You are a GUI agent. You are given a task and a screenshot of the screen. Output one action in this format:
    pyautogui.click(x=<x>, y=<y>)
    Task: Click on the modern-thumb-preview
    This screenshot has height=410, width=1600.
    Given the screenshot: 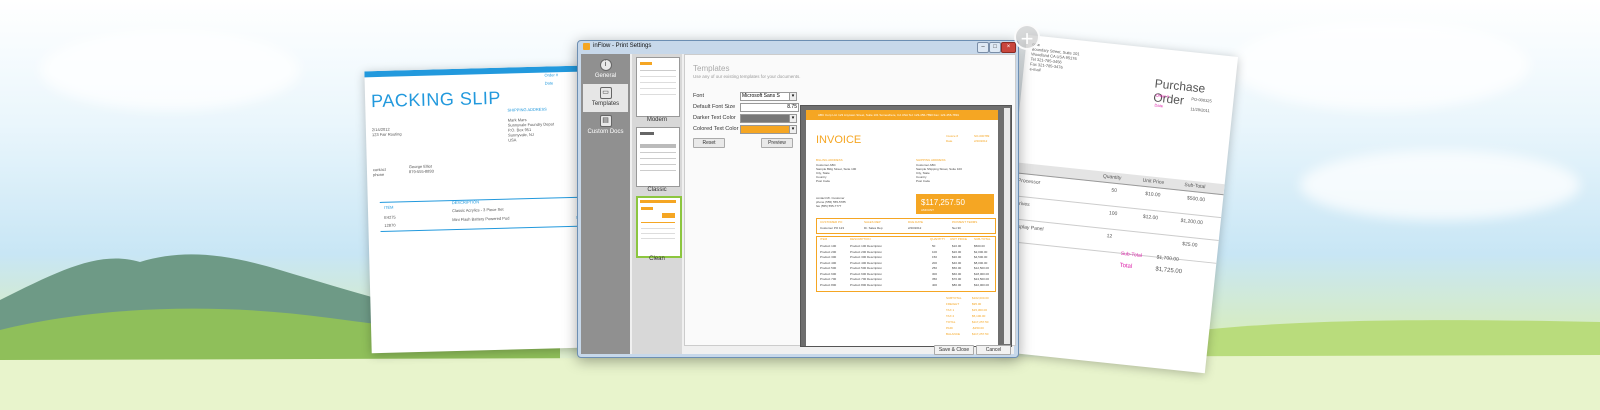 What is the action you would take?
    pyautogui.click(x=658, y=78)
    